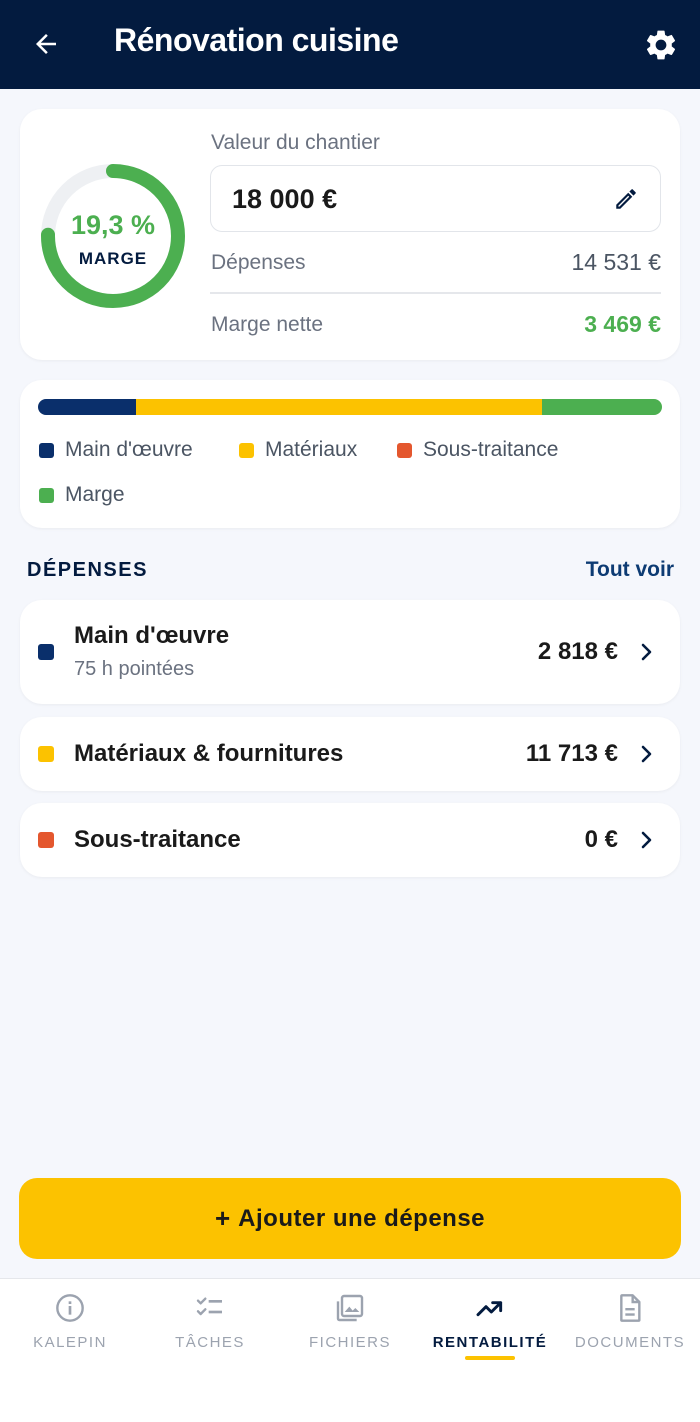  I want to click on legend-swatch-labor, so click(46, 450).